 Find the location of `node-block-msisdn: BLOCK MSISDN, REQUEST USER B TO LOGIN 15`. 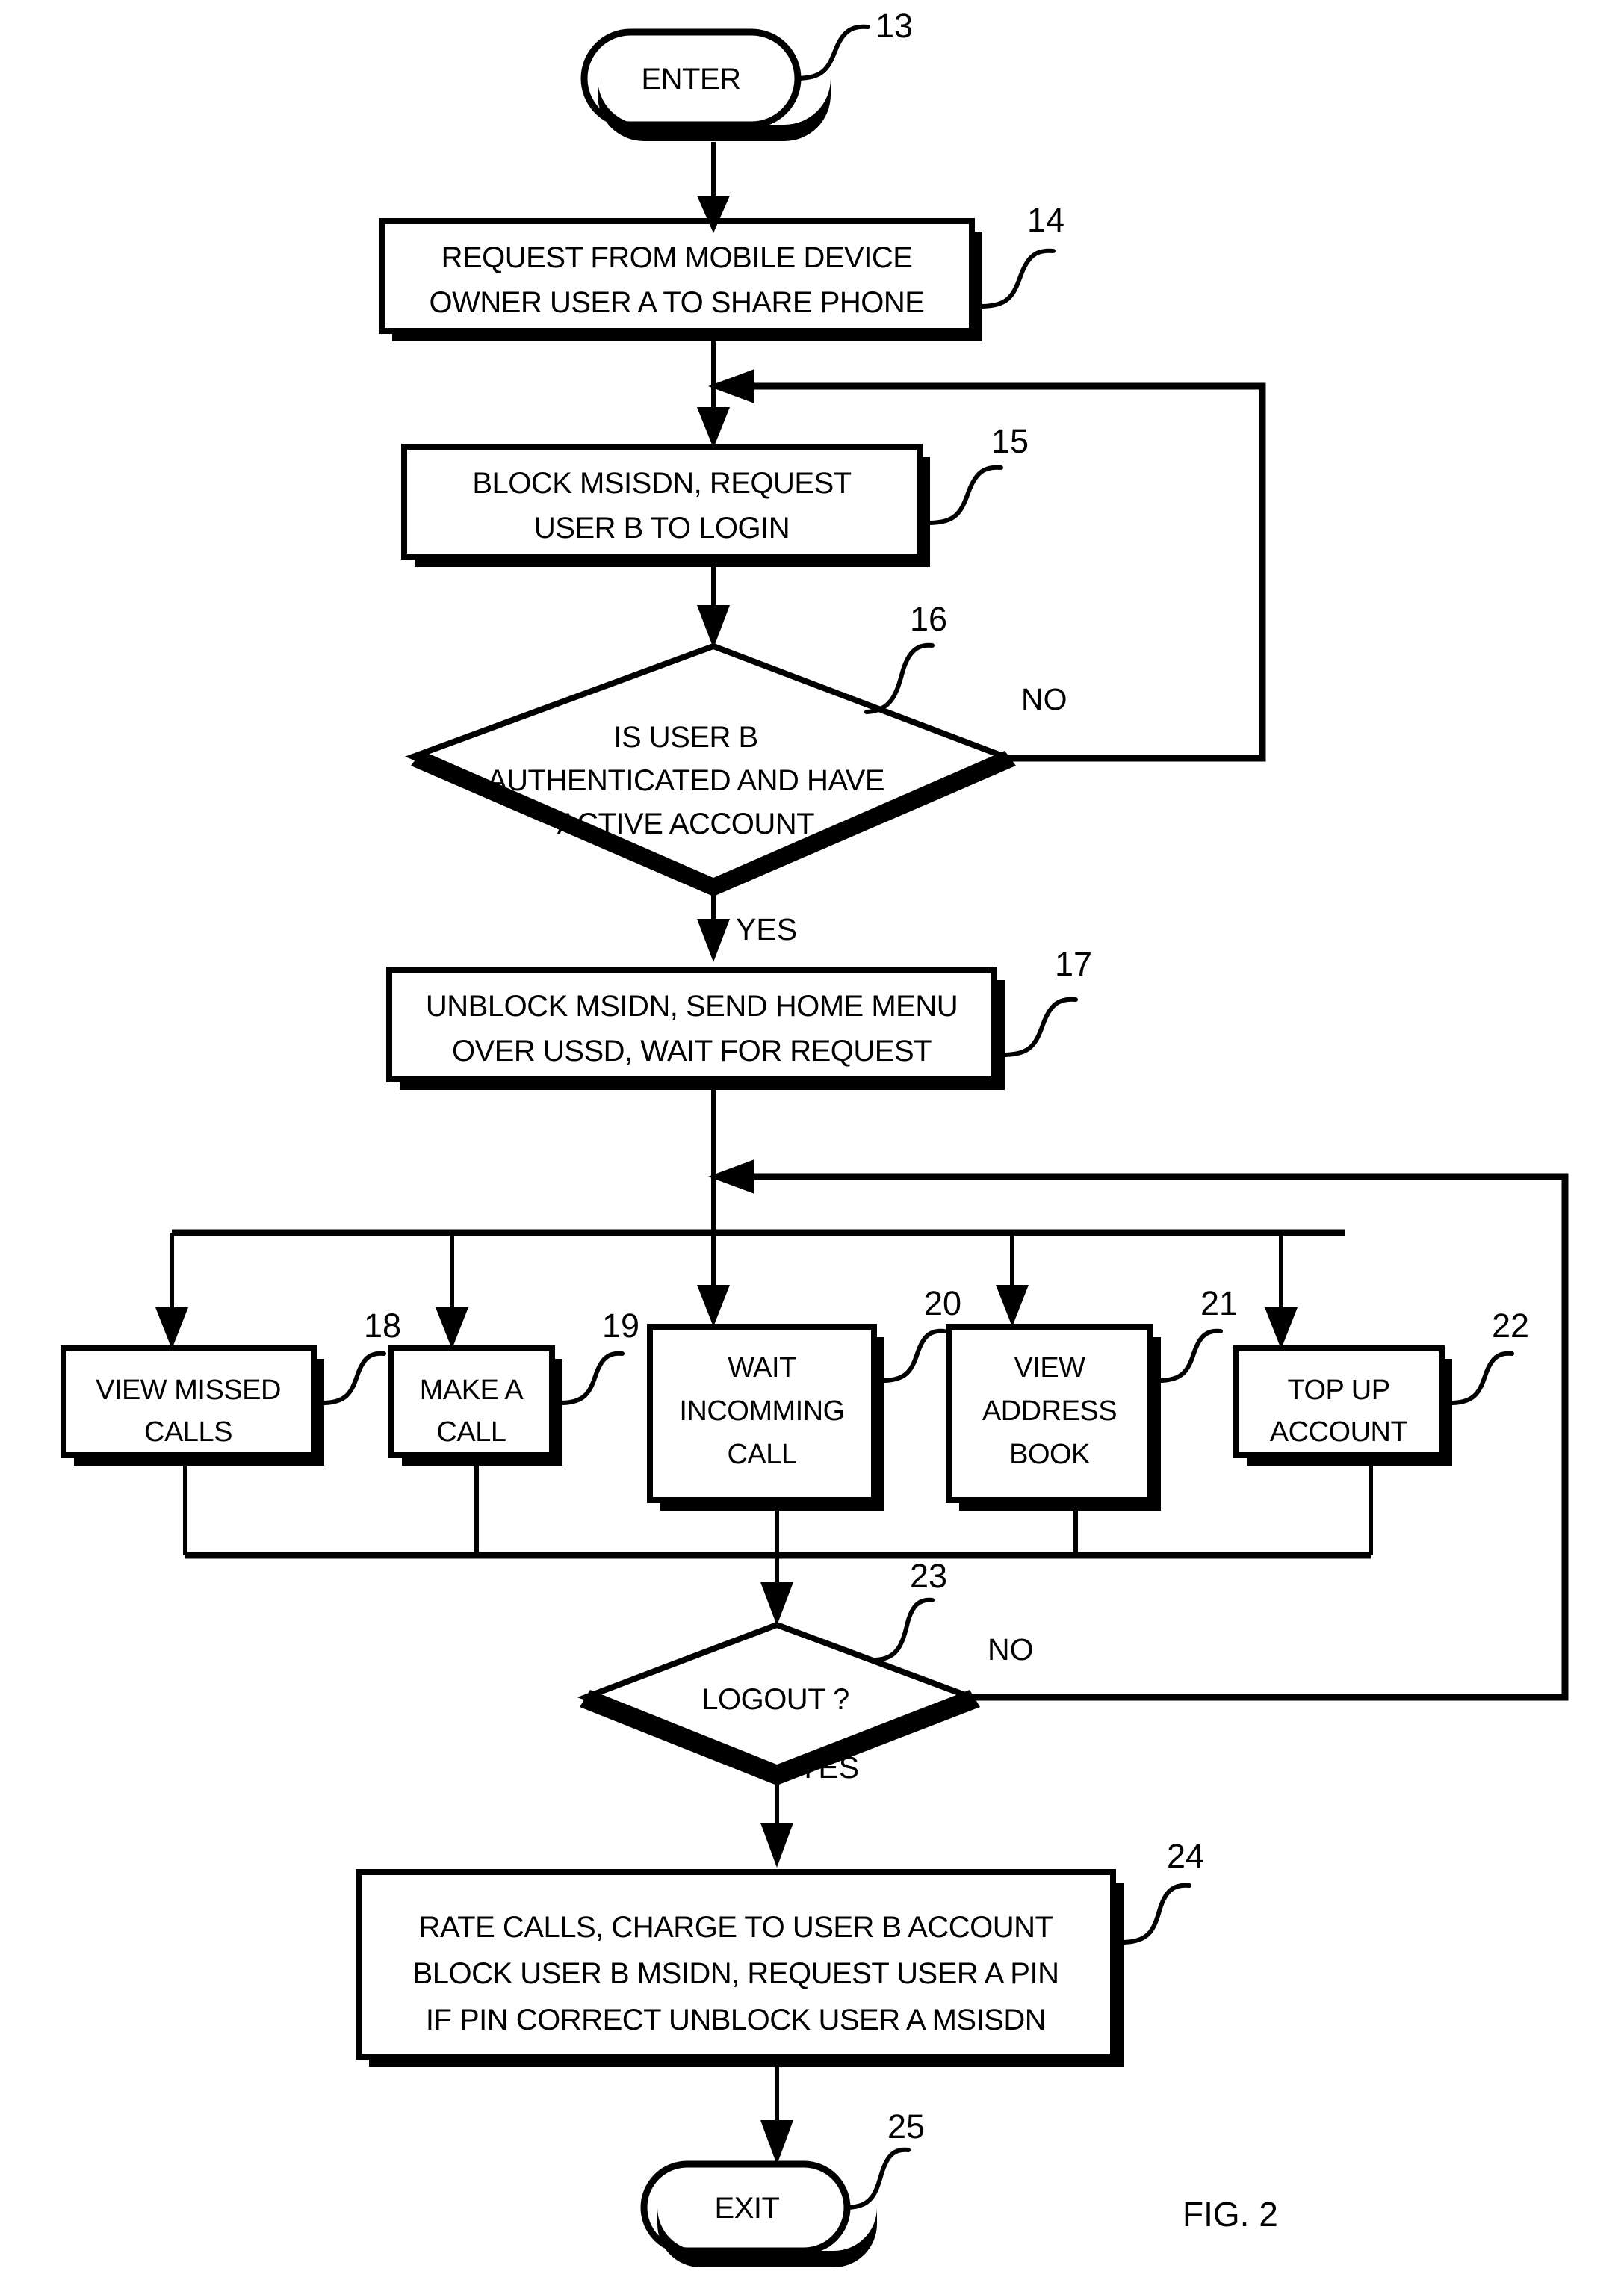

node-block-msisdn: BLOCK MSISDN, REQUEST USER B TO LOGIN 15 is located at coordinates (715, 494).